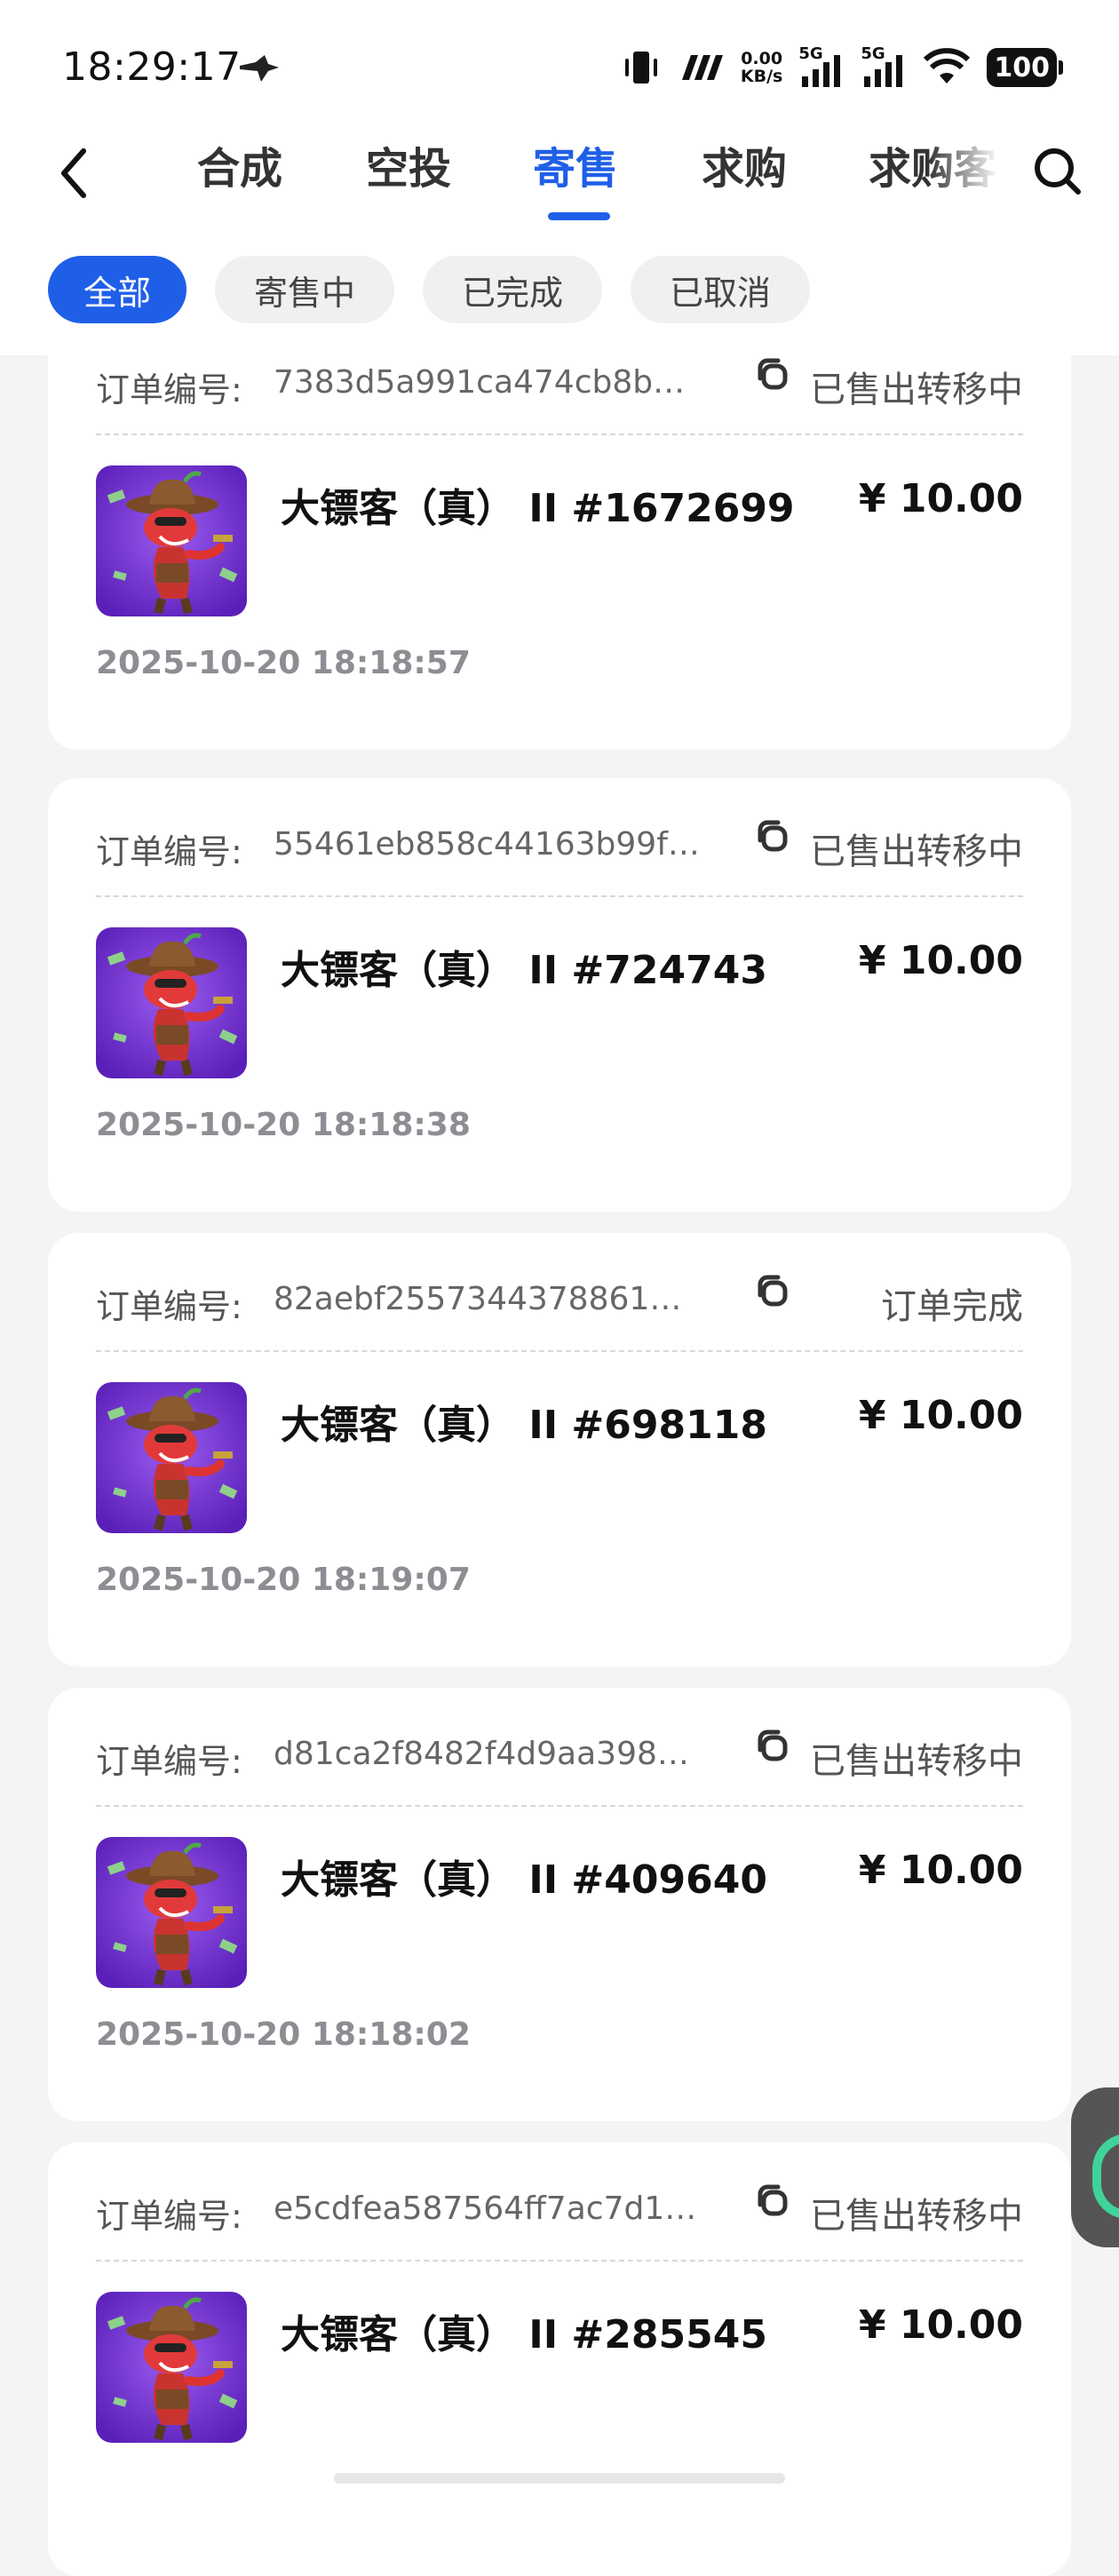 Image resolution: width=1119 pixels, height=2576 pixels. What do you see at coordinates (524, 1880) in the screenshot?
I see `item-name: 大镖客（真） II #409640` at bounding box center [524, 1880].